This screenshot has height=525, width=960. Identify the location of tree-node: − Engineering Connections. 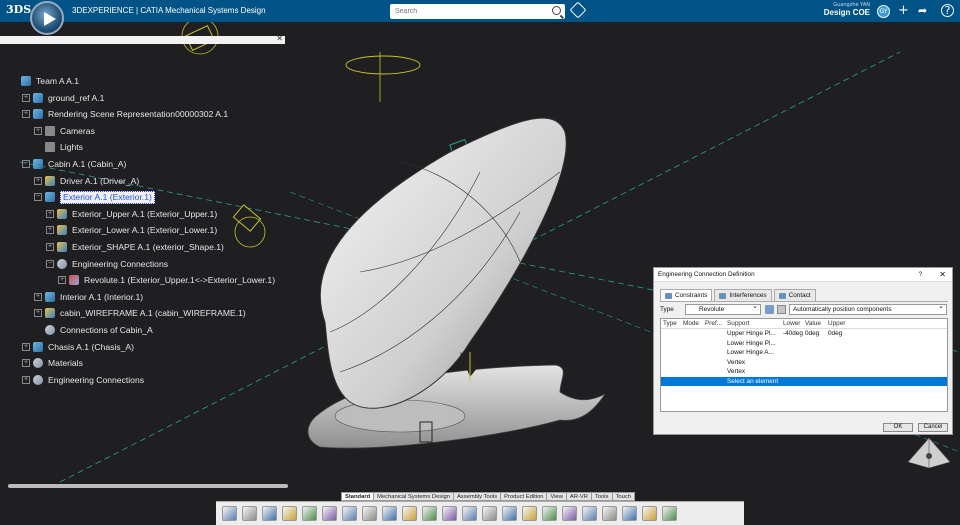
(107, 264).